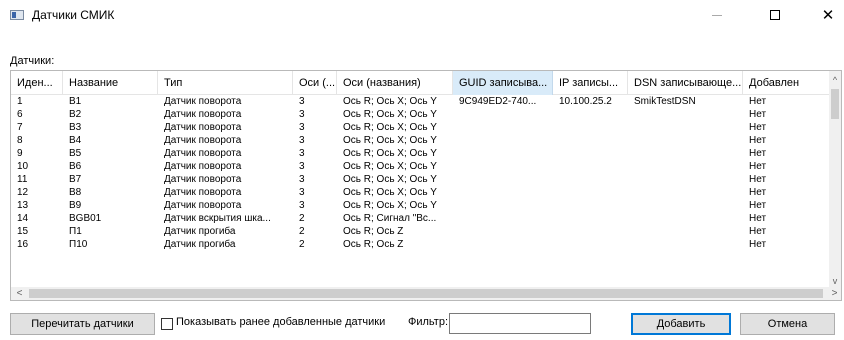  I want to click on window-title: Датчики СМИК, so click(73, 15).